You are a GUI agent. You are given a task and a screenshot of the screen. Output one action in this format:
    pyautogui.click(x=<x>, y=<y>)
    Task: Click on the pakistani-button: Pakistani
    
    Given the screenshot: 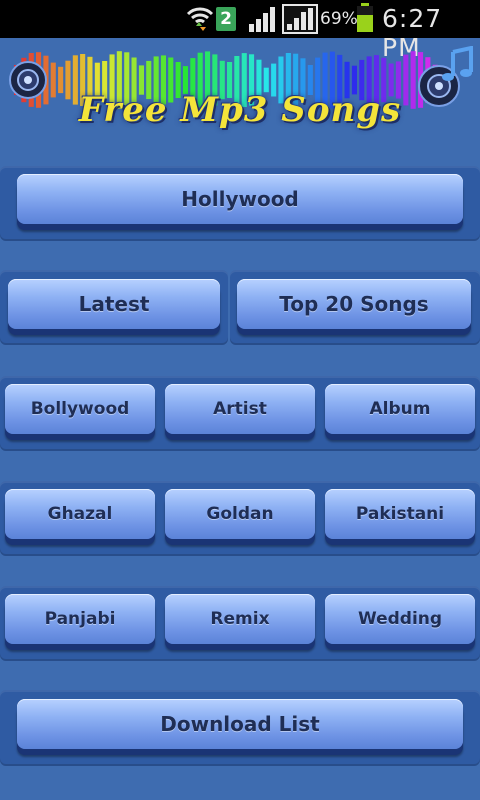 What is the action you would take?
    pyautogui.click(x=400, y=514)
    